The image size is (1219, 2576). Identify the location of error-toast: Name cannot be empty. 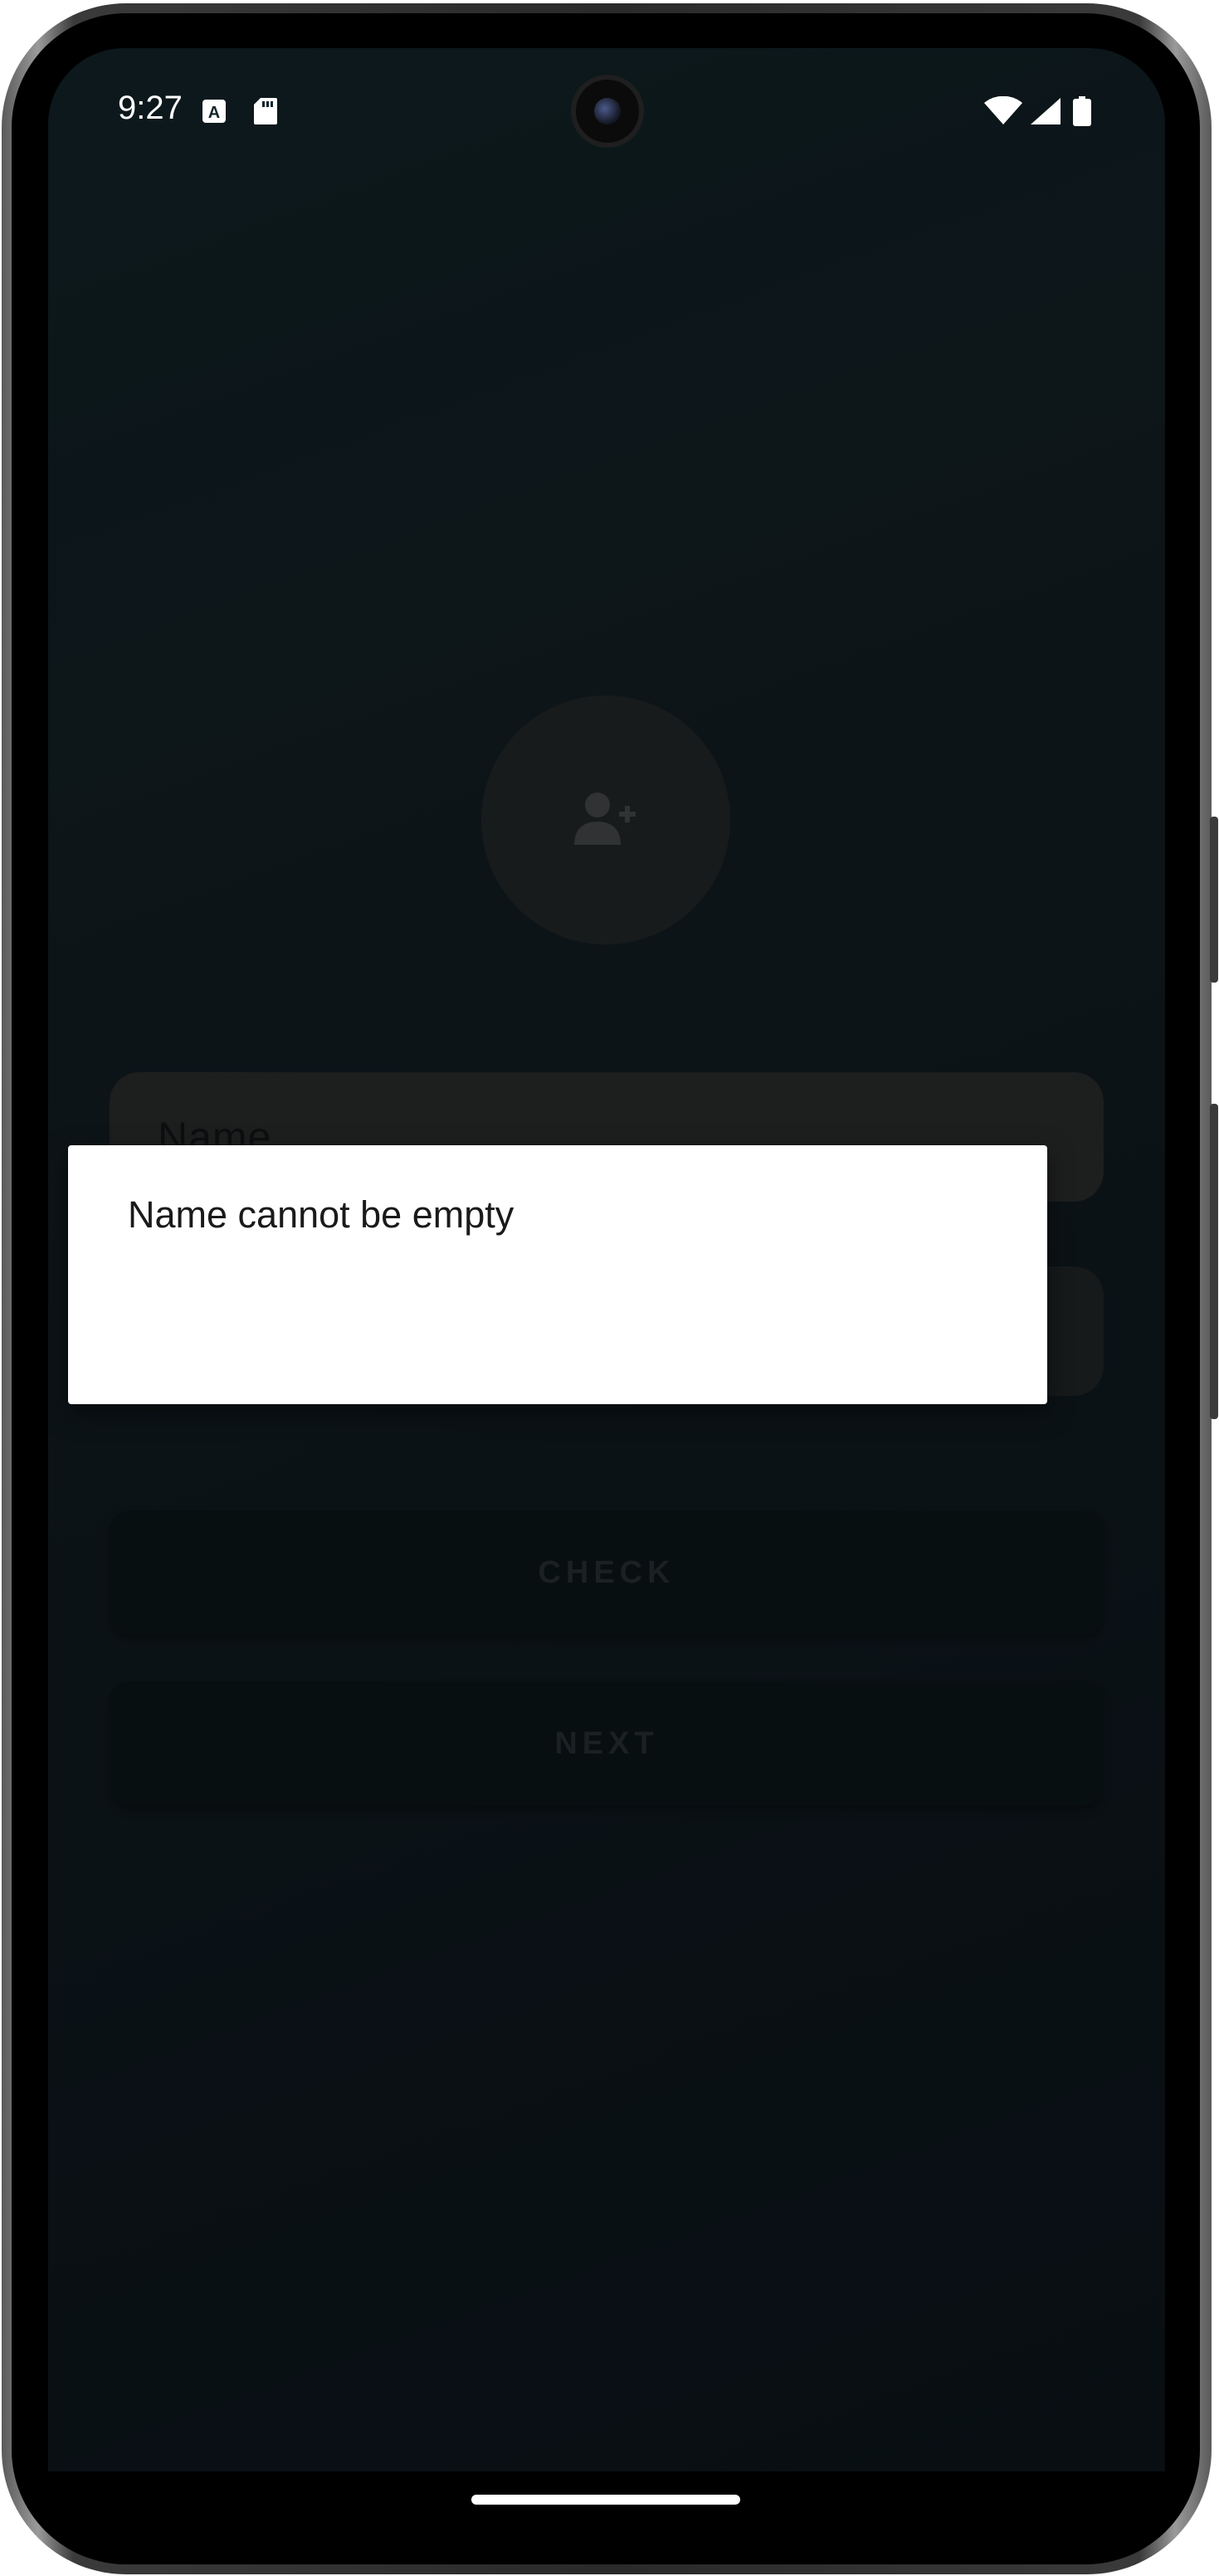
(558, 1275).